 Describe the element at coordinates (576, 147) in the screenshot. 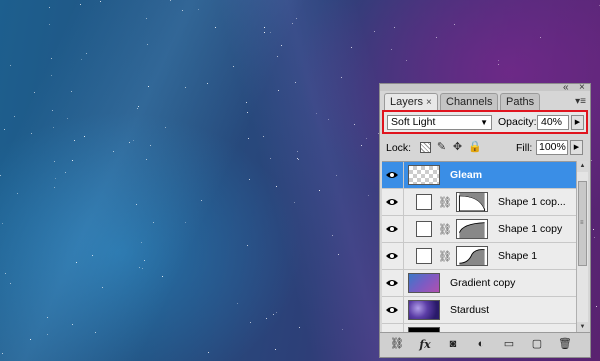

I see `fill-slider-button: ▶` at that location.